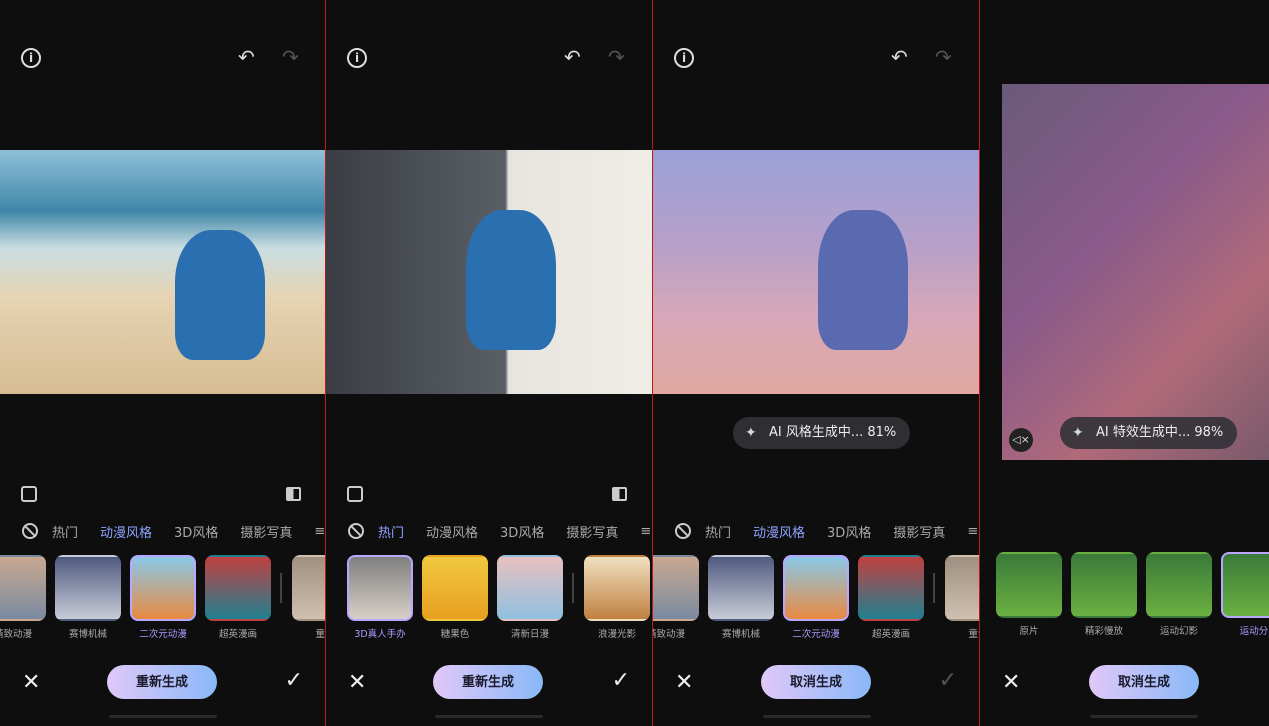 The height and width of the screenshot is (726, 1269). Describe the element at coordinates (1104, 594) in the screenshot. I see `effect-thumb: 精彩慢放` at that location.